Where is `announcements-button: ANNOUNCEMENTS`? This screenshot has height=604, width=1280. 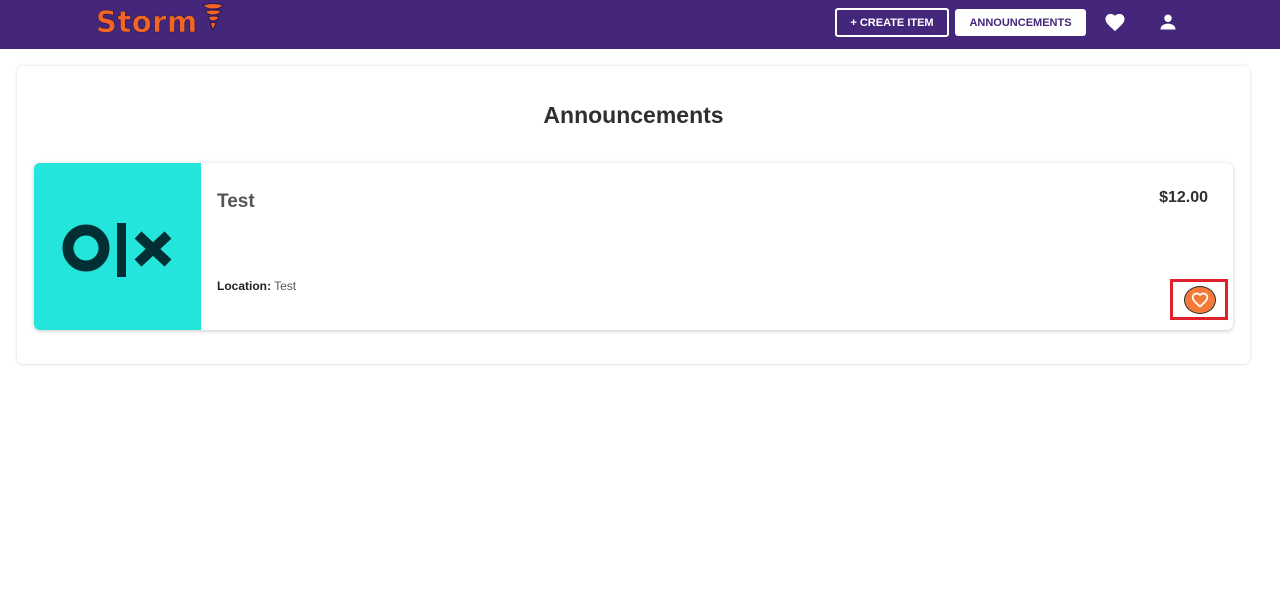
announcements-button: ANNOUNCEMENTS is located at coordinates (1020, 22).